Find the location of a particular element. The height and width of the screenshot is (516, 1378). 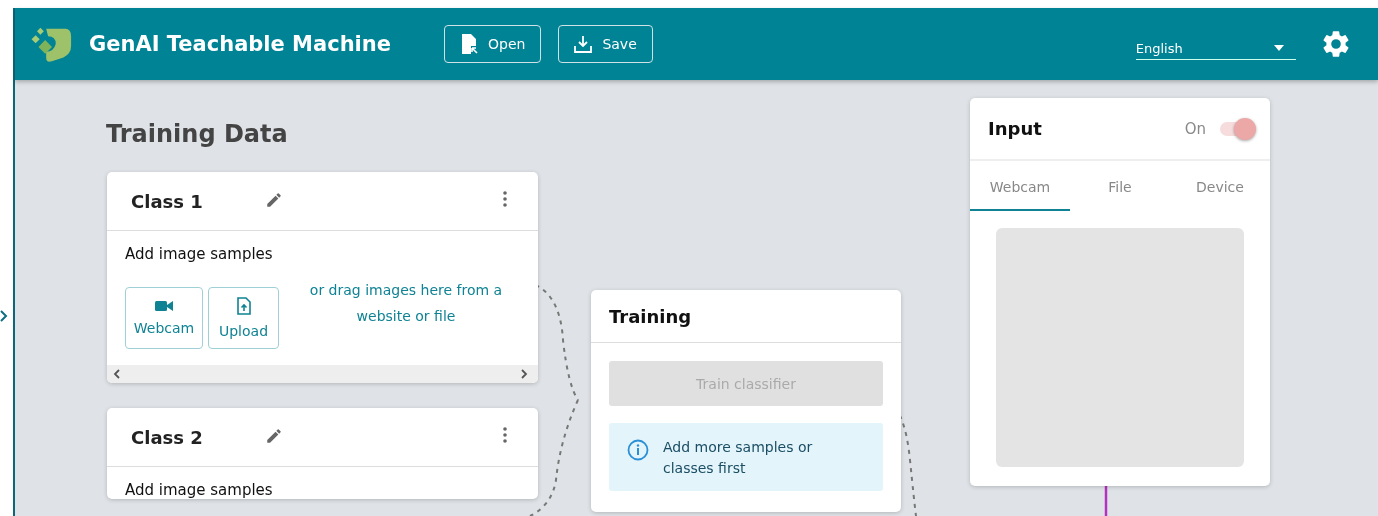

upload-button: Upload is located at coordinates (243, 318).